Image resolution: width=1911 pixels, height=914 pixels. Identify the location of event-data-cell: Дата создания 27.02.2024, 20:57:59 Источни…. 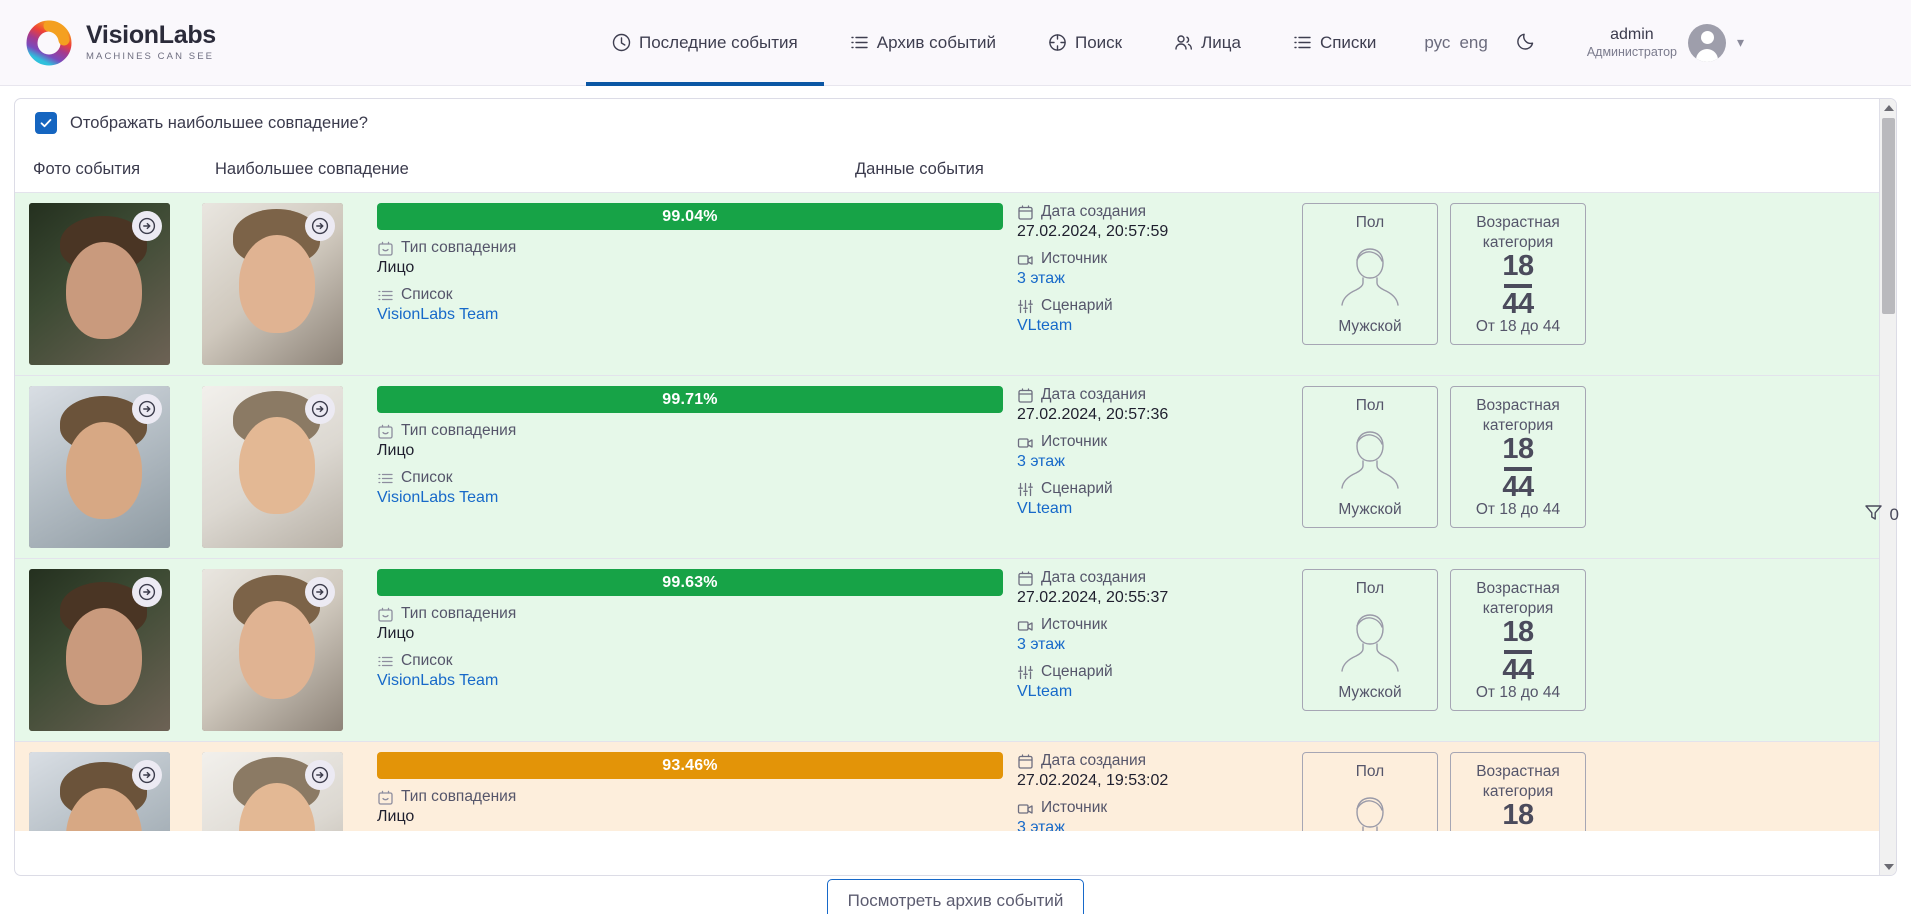
(1456, 284).